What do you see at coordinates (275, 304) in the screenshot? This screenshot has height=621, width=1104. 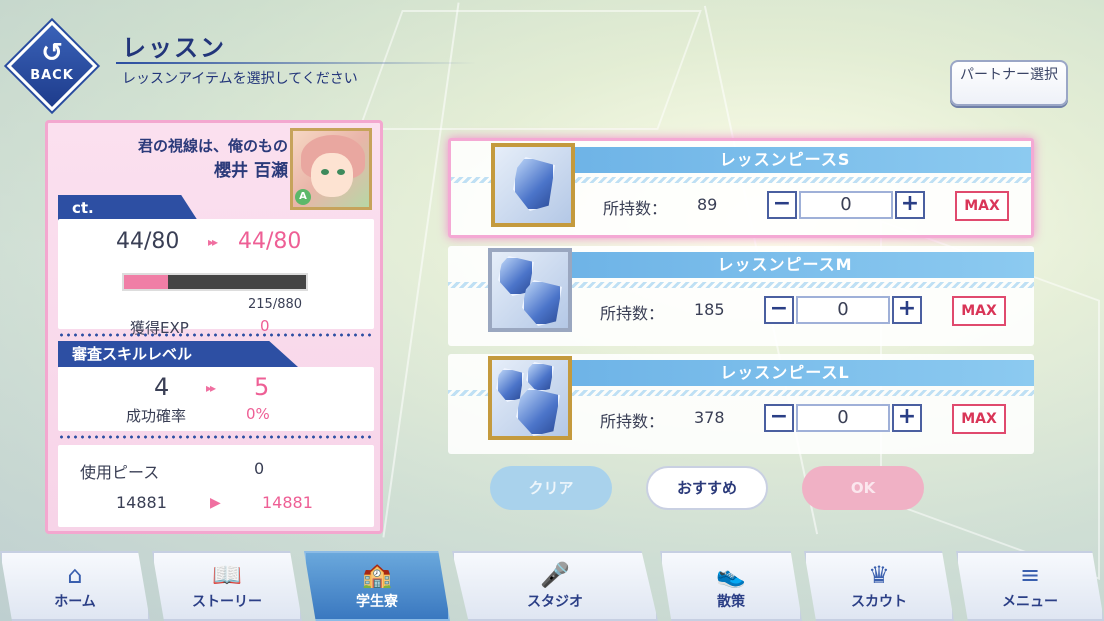 I see `exp-progress: 215/880` at bounding box center [275, 304].